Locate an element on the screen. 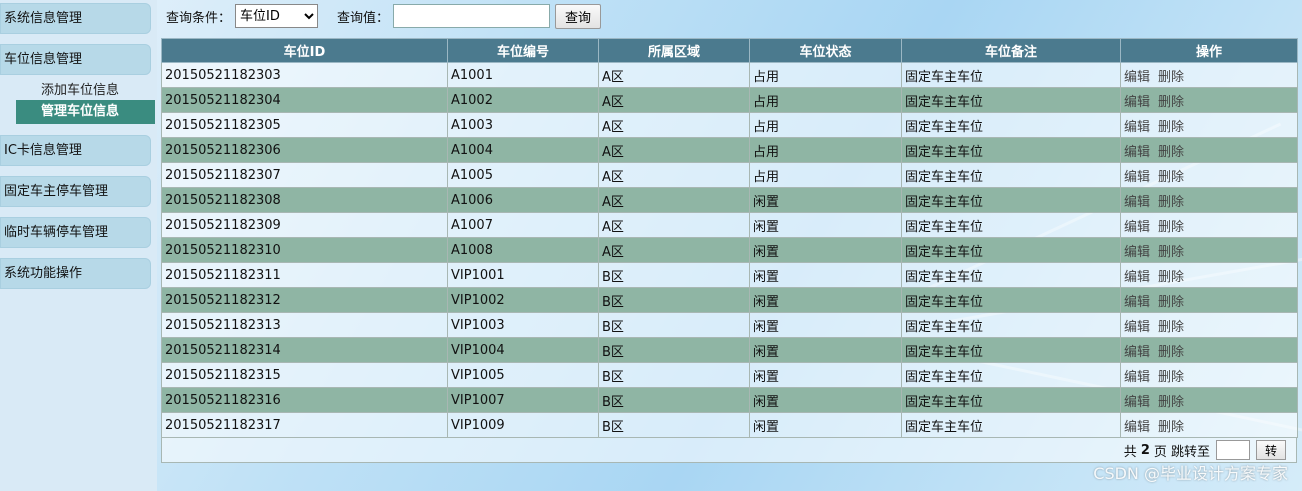  cell-space-id: 20150521182304 is located at coordinates (304, 100).